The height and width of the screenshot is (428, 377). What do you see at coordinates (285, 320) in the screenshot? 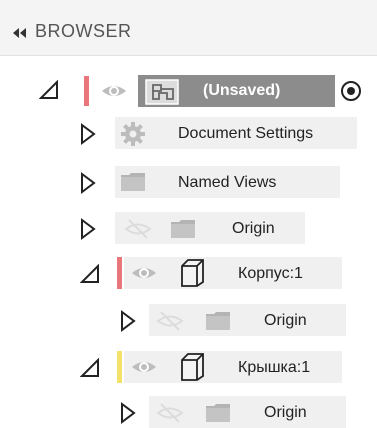
I see `component-1-origin-label: Origin` at bounding box center [285, 320].